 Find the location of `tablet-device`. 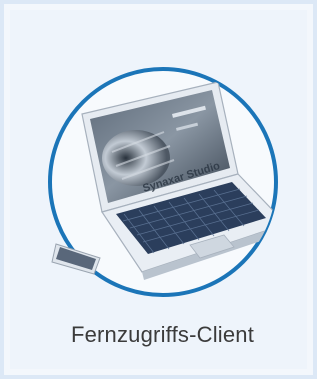

tablet-device is located at coordinates (76, 259).